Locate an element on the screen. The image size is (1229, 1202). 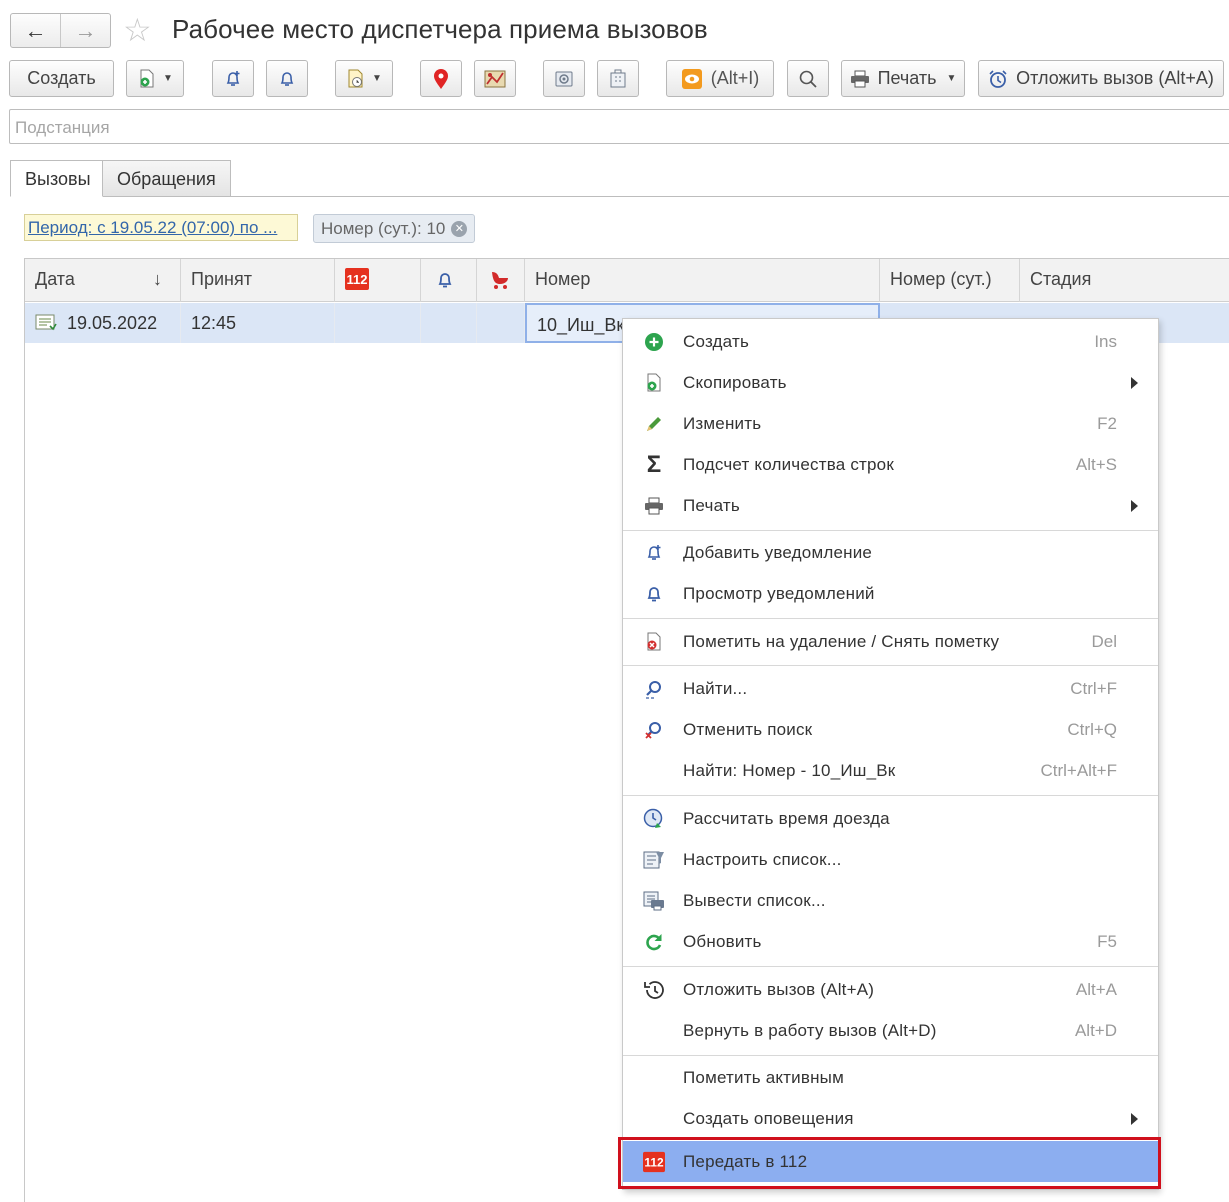
menu-item-postpone-call: Отложить вызов (Alt+A) Alt+A is located at coordinates (890, 989).